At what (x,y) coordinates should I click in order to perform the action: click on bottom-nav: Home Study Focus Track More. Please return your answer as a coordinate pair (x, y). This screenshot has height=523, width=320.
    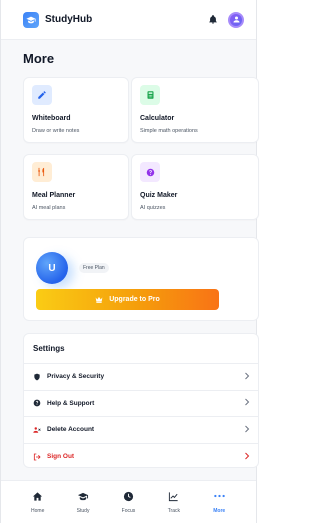
    Looking at the image, I should click on (128, 501).